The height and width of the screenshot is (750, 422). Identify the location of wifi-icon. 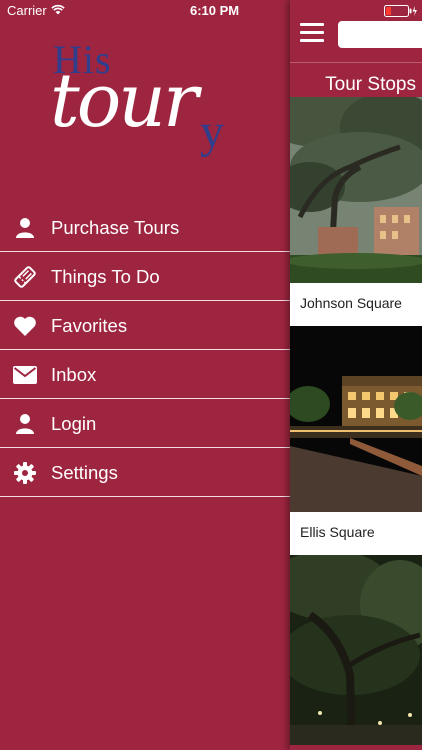
(58, 9).